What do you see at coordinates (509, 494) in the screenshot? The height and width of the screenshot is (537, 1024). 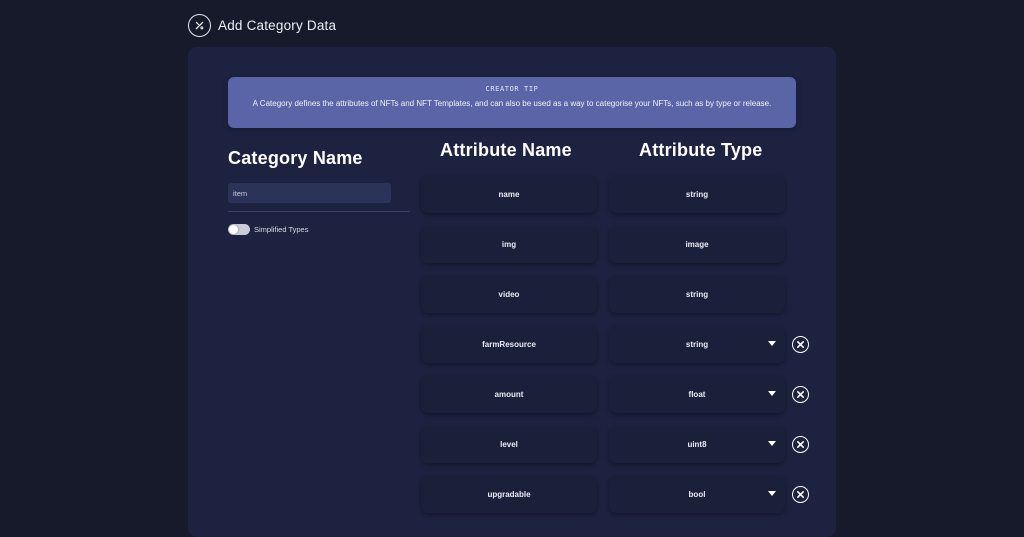 I see `attribute-name-cell: upgradable` at bounding box center [509, 494].